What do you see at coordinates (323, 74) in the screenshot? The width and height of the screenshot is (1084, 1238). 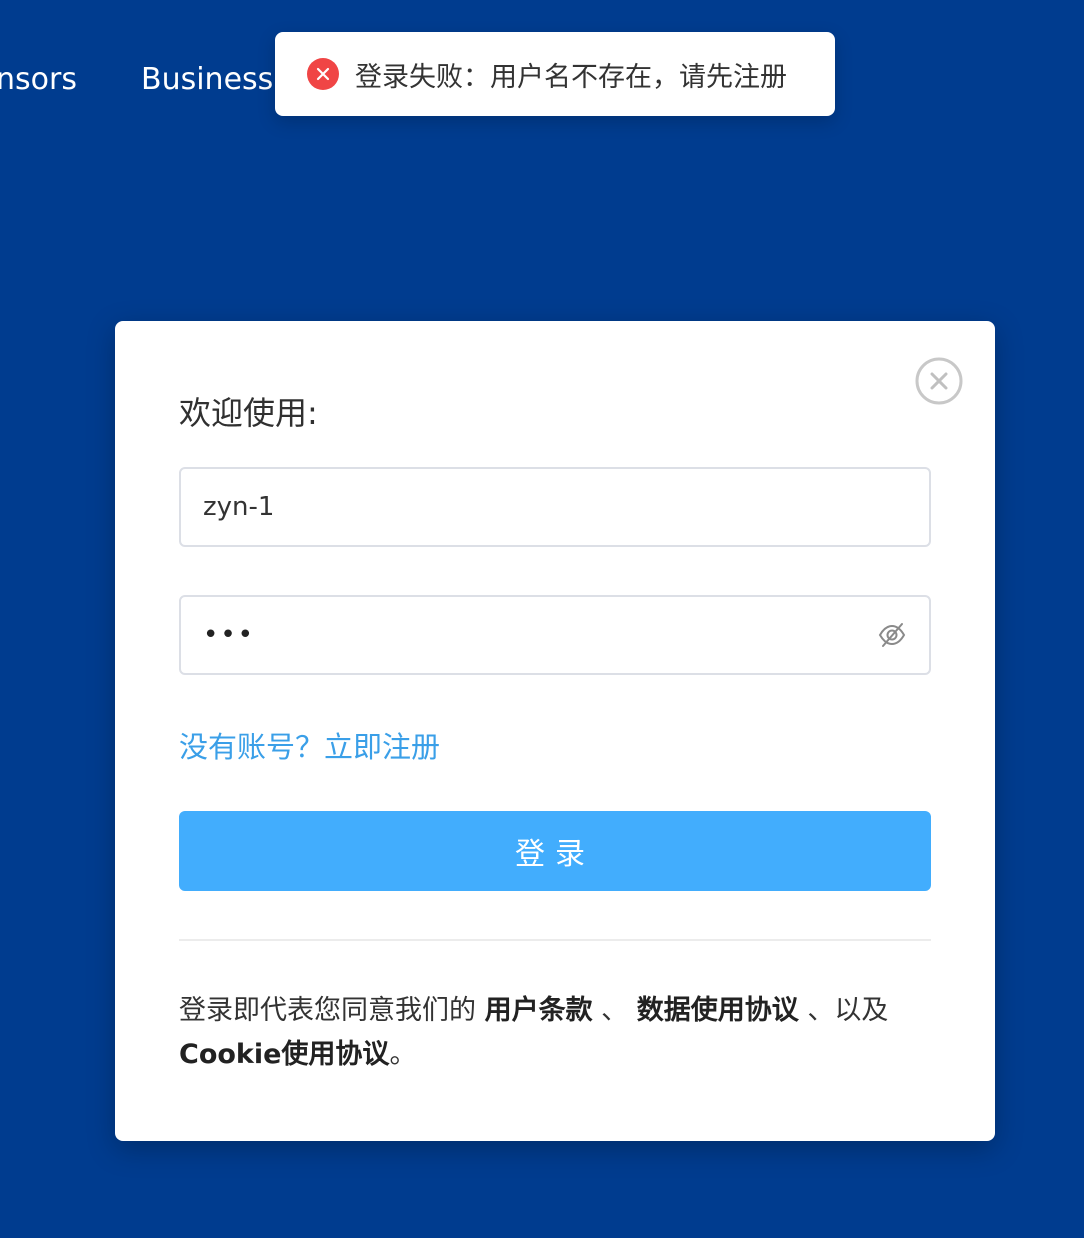 I see `error-circle-icon` at bounding box center [323, 74].